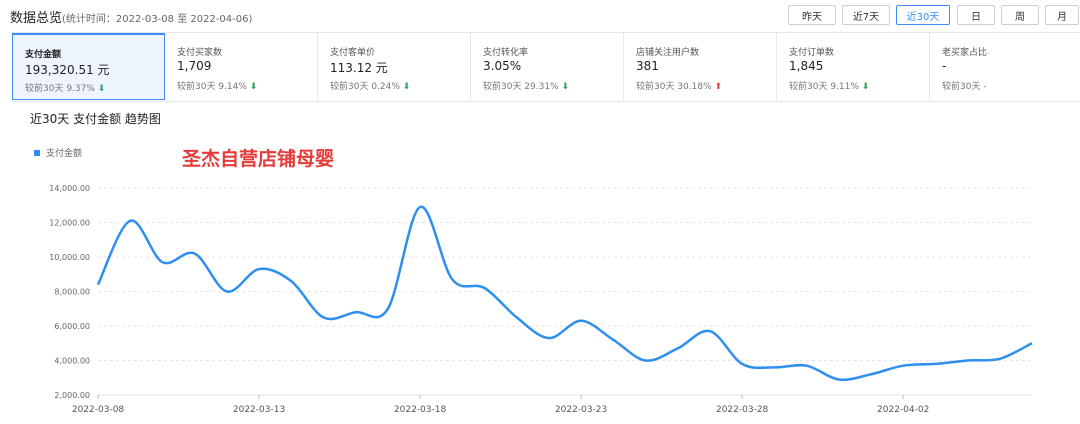 This screenshot has width=1080, height=424. Describe the element at coordinates (259, 410) in the screenshot. I see `x-tick-label: 2022-03-13` at that location.